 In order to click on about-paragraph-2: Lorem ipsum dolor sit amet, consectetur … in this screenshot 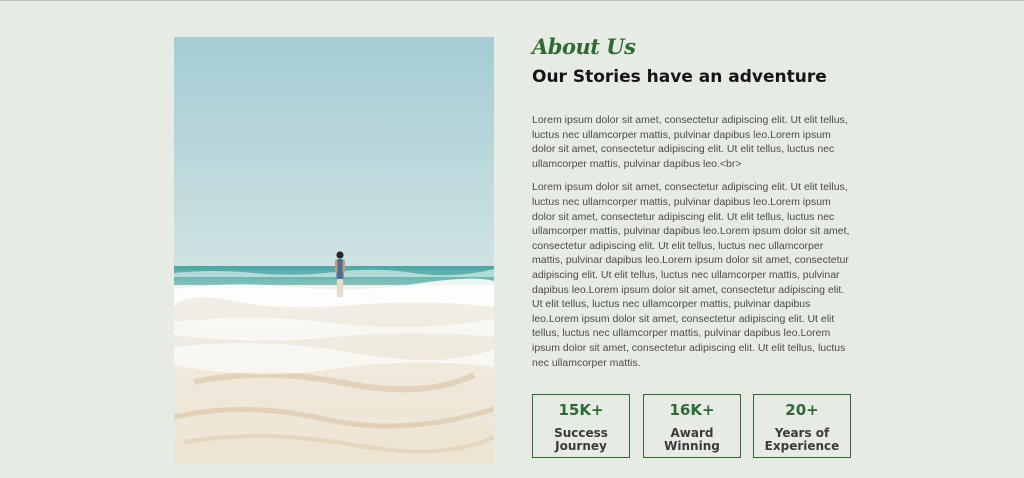, I will do `click(691, 275)`.